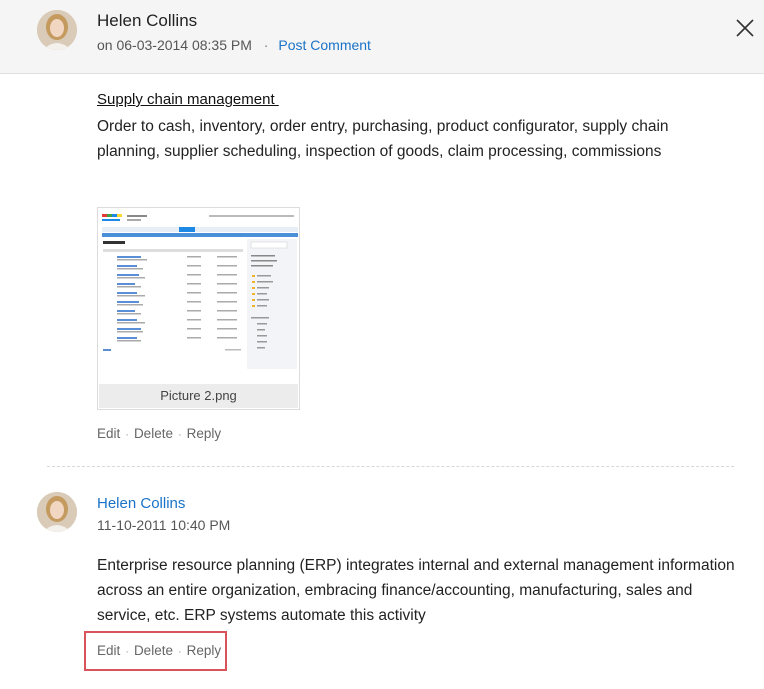 This screenshot has width=764, height=689. What do you see at coordinates (164, 525) in the screenshot?
I see `comment-datetime: 11-10-2011 10:40 PM` at bounding box center [164, 525].